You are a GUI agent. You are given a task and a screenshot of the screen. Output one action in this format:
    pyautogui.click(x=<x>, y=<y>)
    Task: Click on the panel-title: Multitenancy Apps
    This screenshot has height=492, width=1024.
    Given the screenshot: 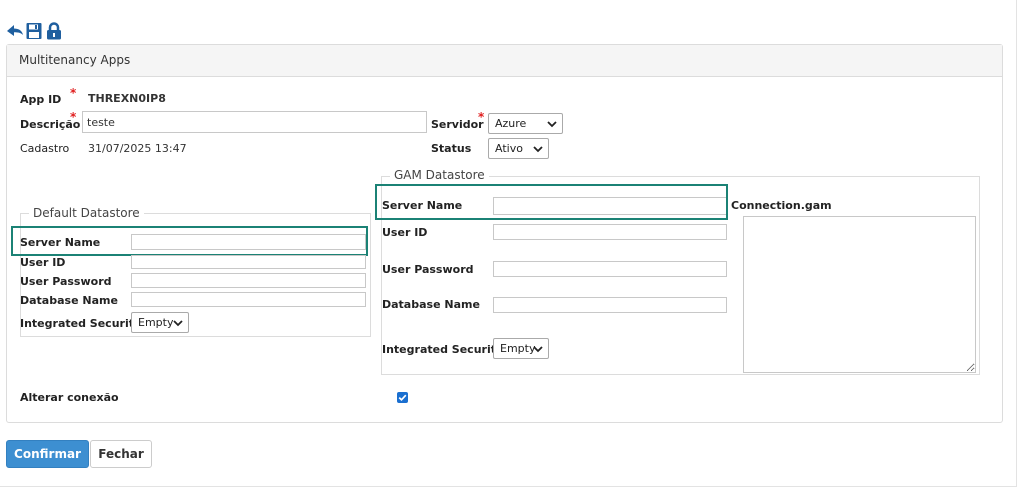 What is the action you would take?
    pyautogui.click(x=75, y=60)
    